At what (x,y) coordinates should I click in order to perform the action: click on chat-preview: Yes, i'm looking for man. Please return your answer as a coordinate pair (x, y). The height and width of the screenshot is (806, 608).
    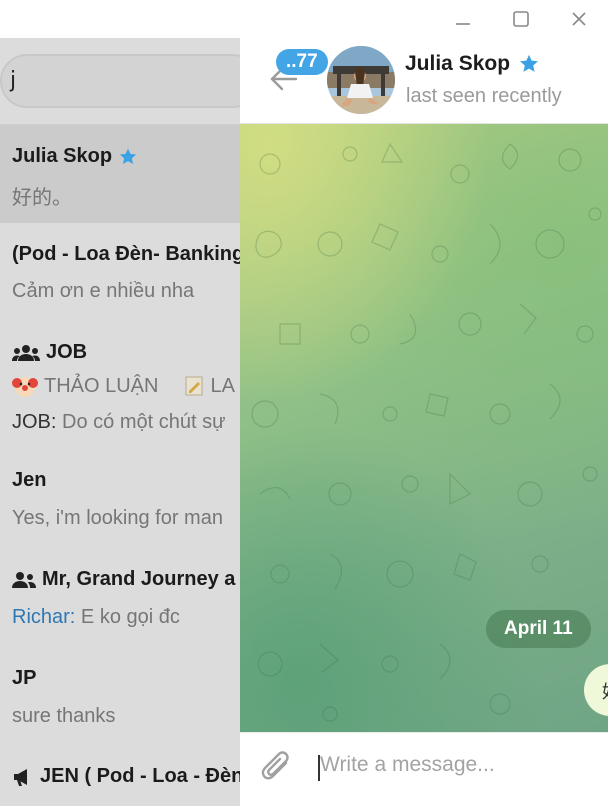
    Looking at the image, I should click on (117, 518).